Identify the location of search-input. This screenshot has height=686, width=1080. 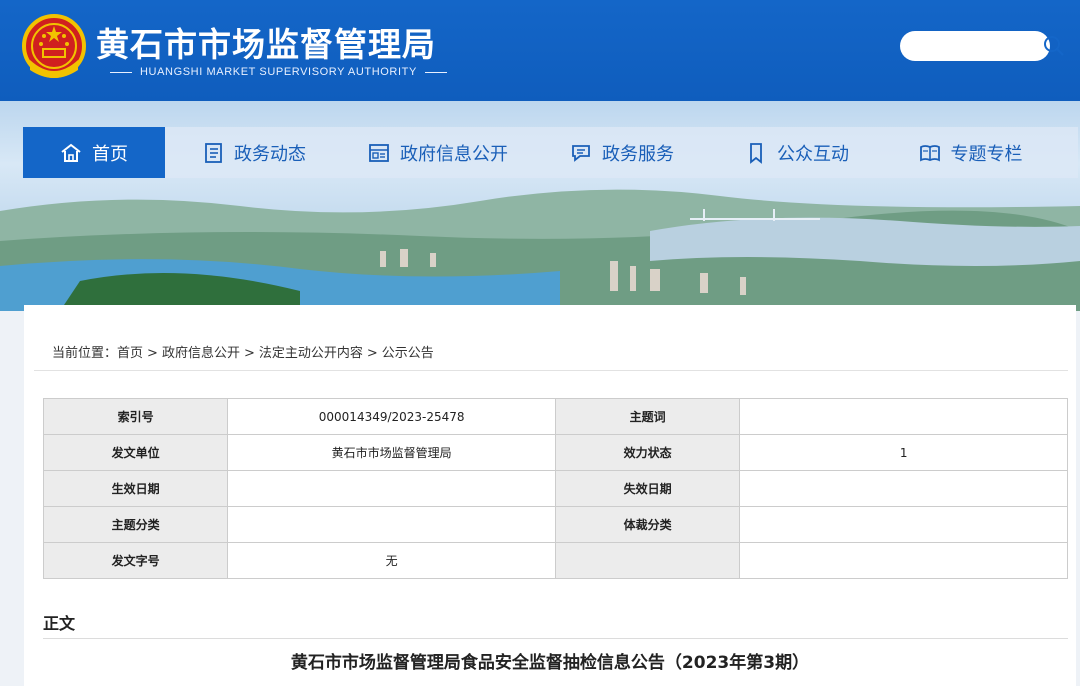
(967, 46).